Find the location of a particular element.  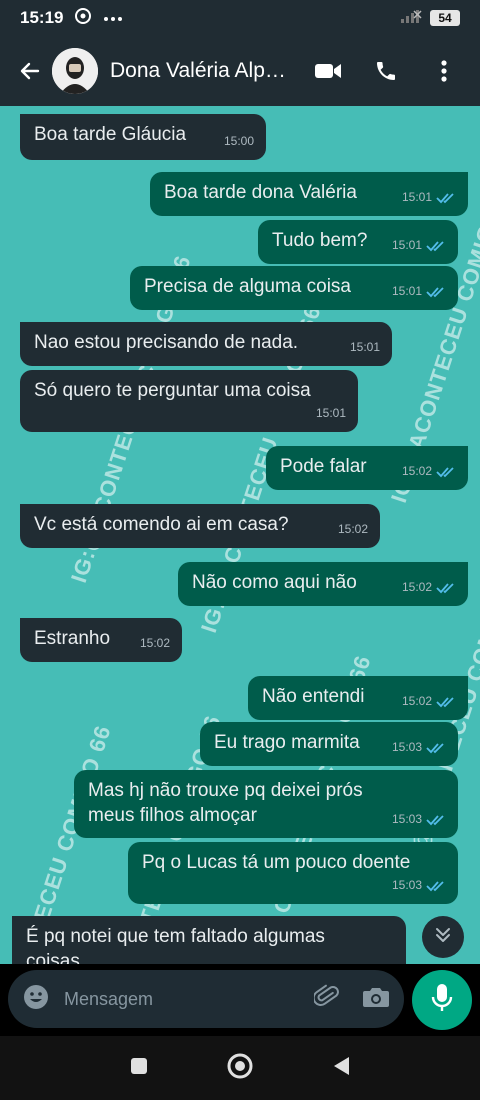

message-text: Nao estou precisando de nada. is located at coordinates (166, 342).